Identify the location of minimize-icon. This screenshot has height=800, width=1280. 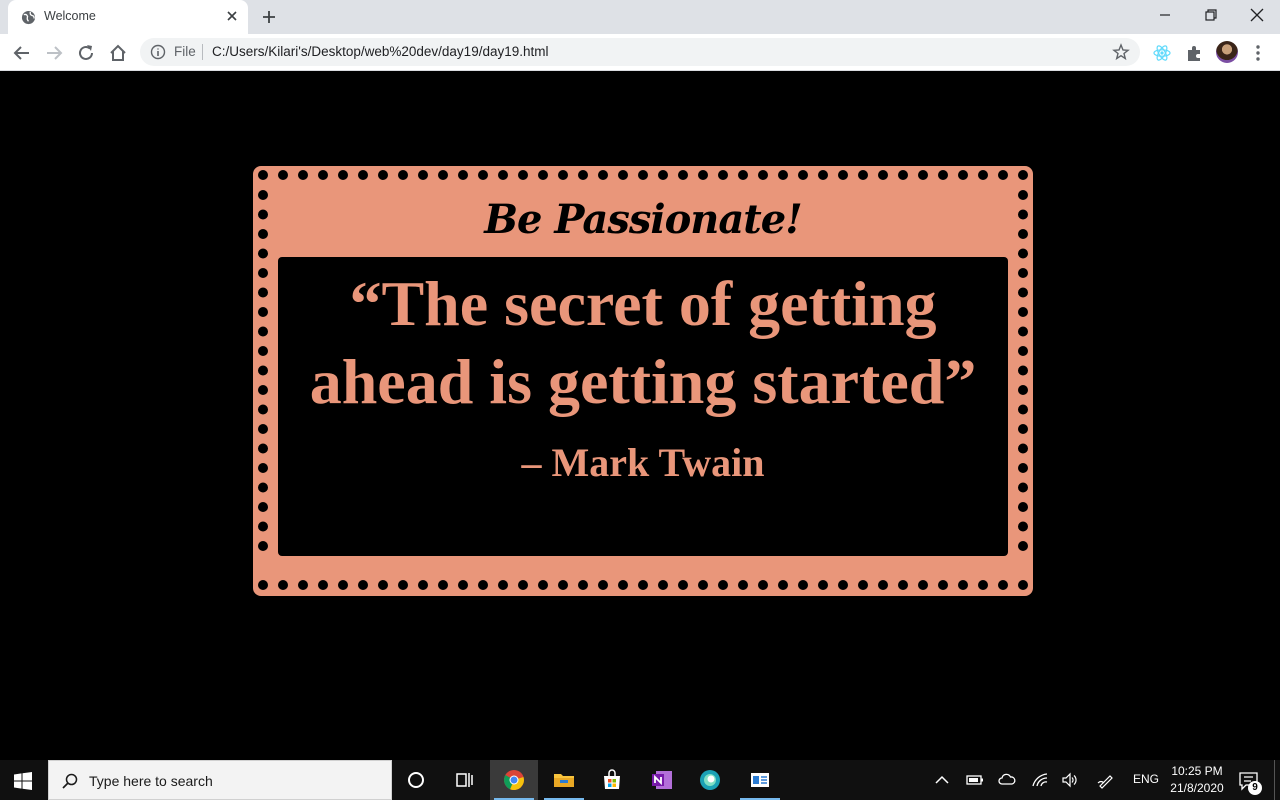
(1165, 15).